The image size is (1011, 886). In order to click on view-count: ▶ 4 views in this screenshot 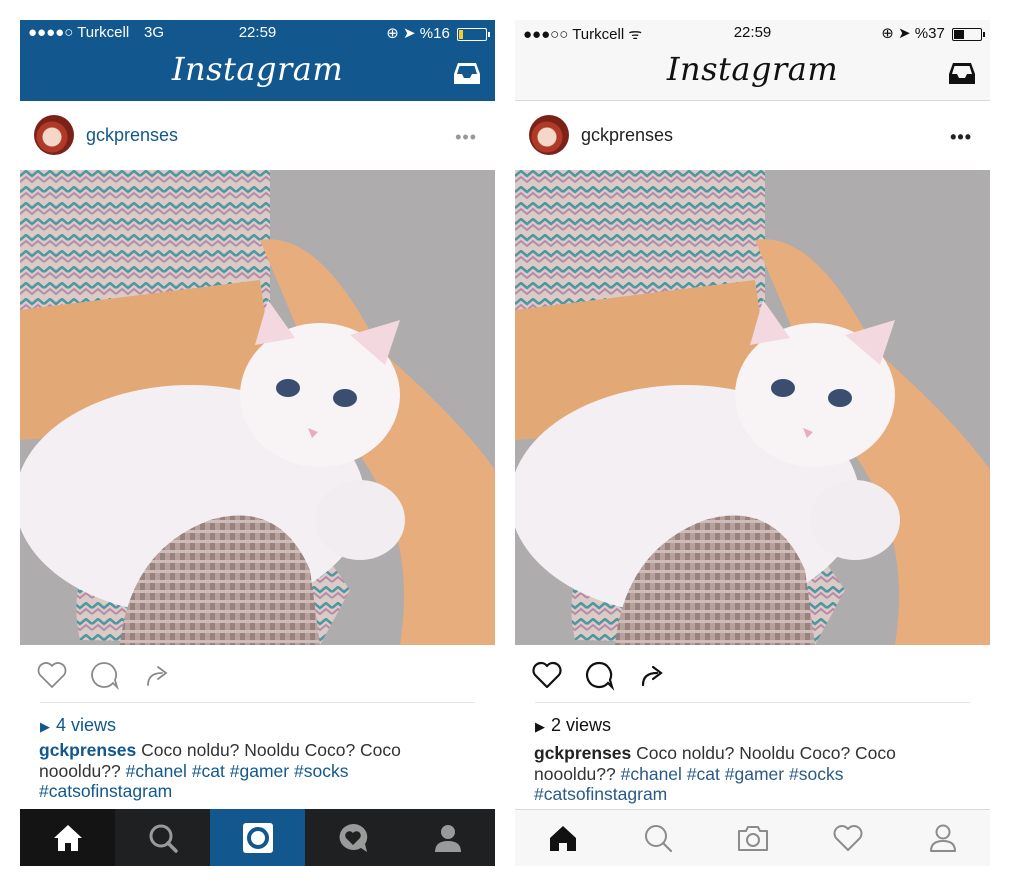, I will do `click(78, 725)`.